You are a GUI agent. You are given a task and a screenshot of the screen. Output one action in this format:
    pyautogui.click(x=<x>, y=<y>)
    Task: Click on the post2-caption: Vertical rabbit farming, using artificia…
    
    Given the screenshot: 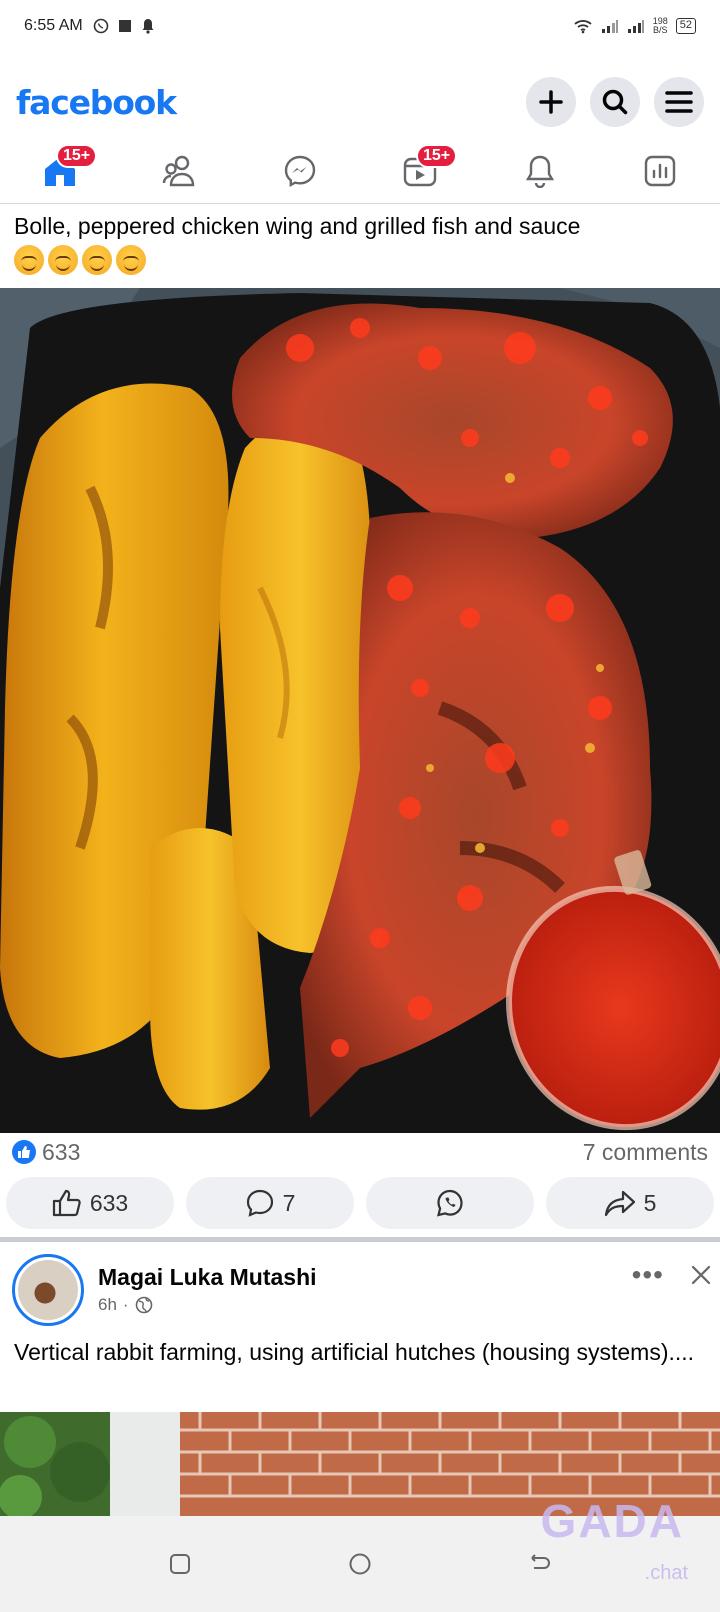 What is the action you would take?
    pyautogui.click(x=354, y=1352)
    